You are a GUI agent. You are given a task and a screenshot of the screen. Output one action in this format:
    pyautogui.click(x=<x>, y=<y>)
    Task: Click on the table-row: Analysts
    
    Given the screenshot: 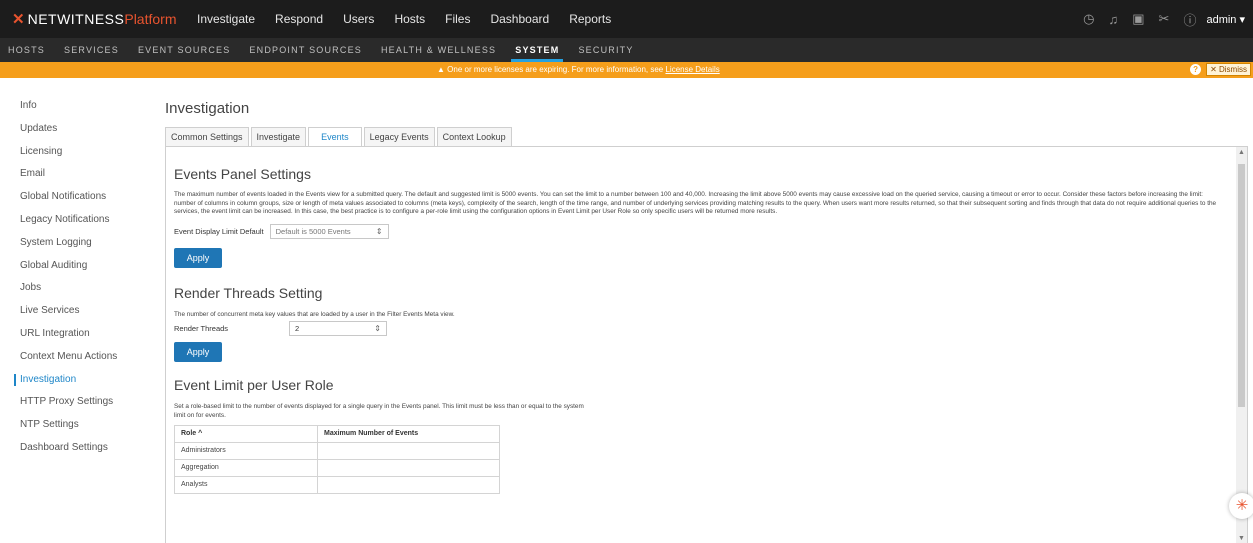 What is the action you would take?
    pyautogui.click(x=337, y=484)
    